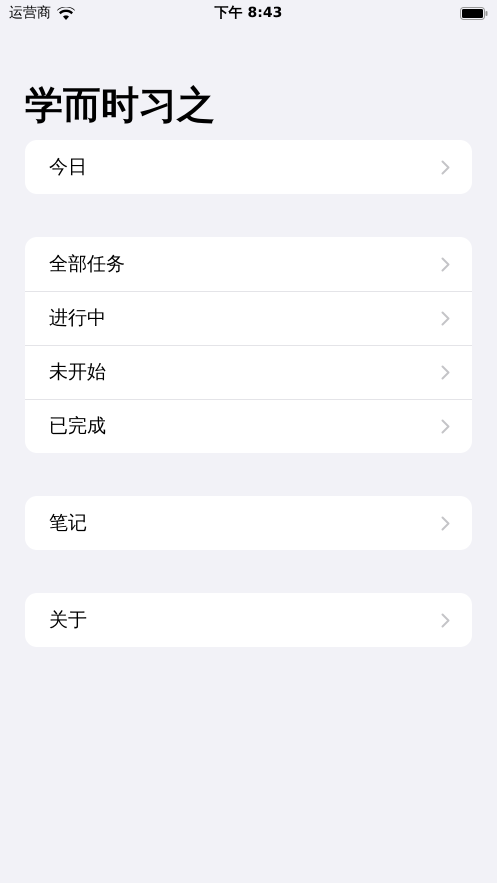 This screenshot has height=883, width=497. I want to click on wifi-icon, so click(66, 13).